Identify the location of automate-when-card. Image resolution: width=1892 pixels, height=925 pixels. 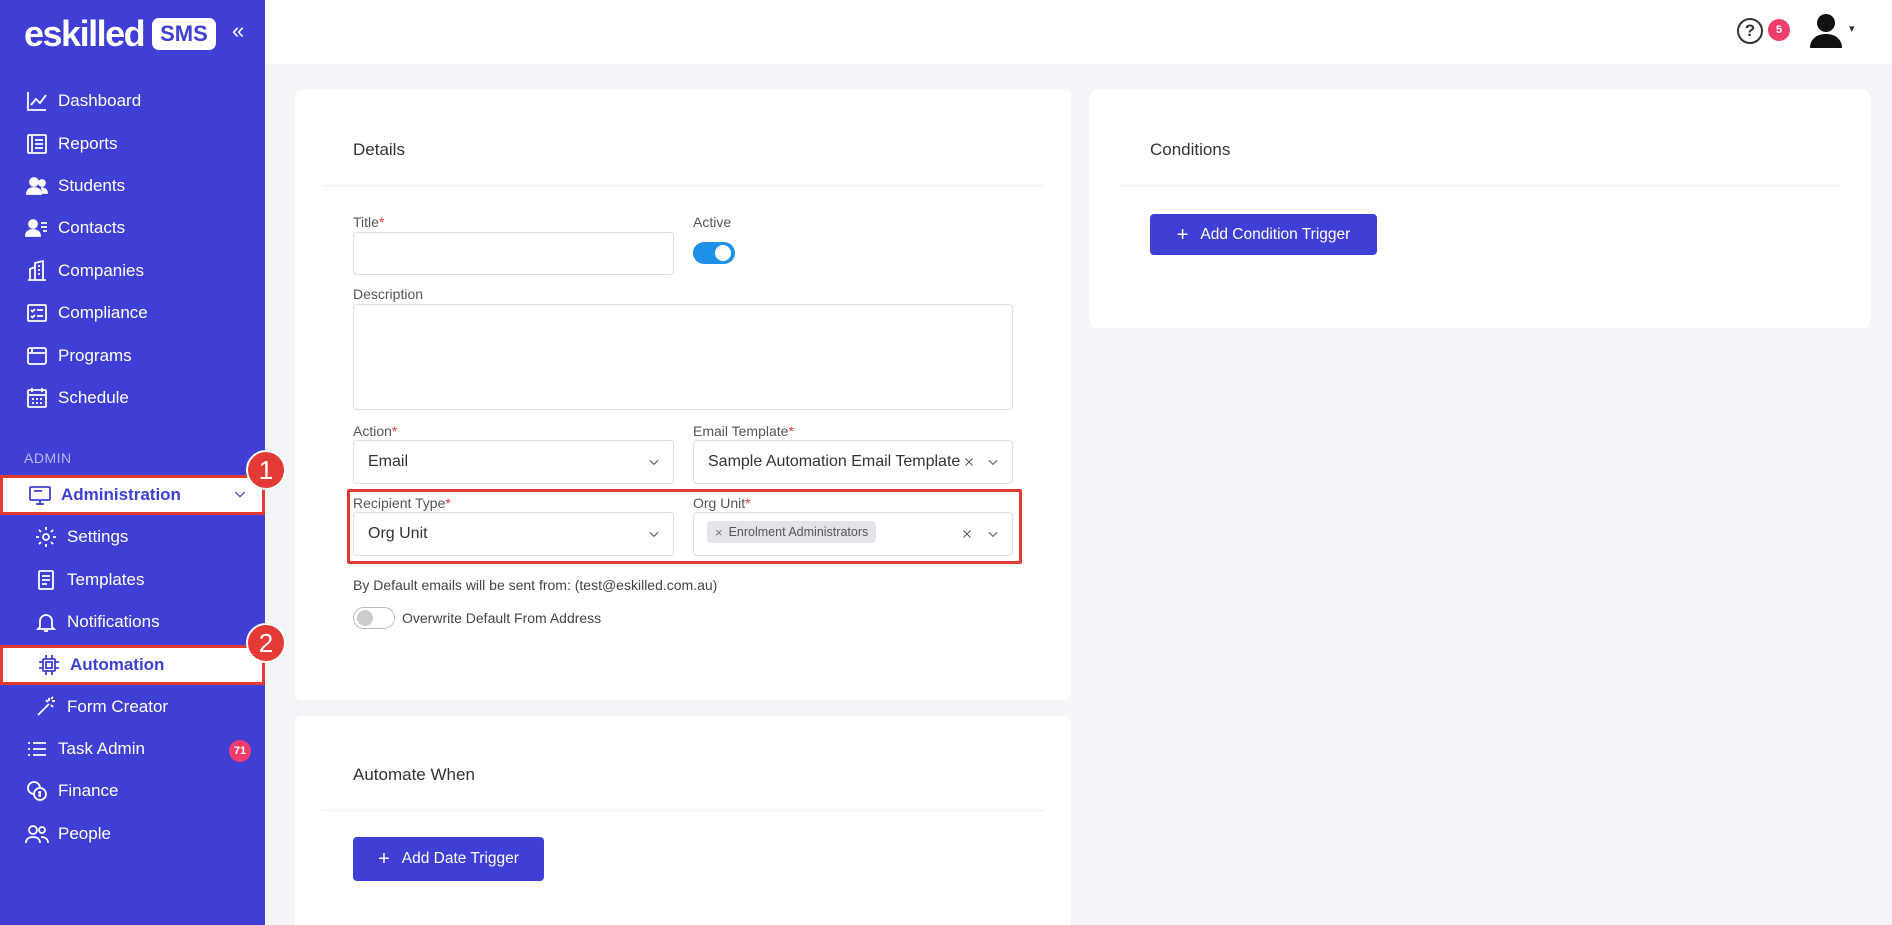
(683, 820).